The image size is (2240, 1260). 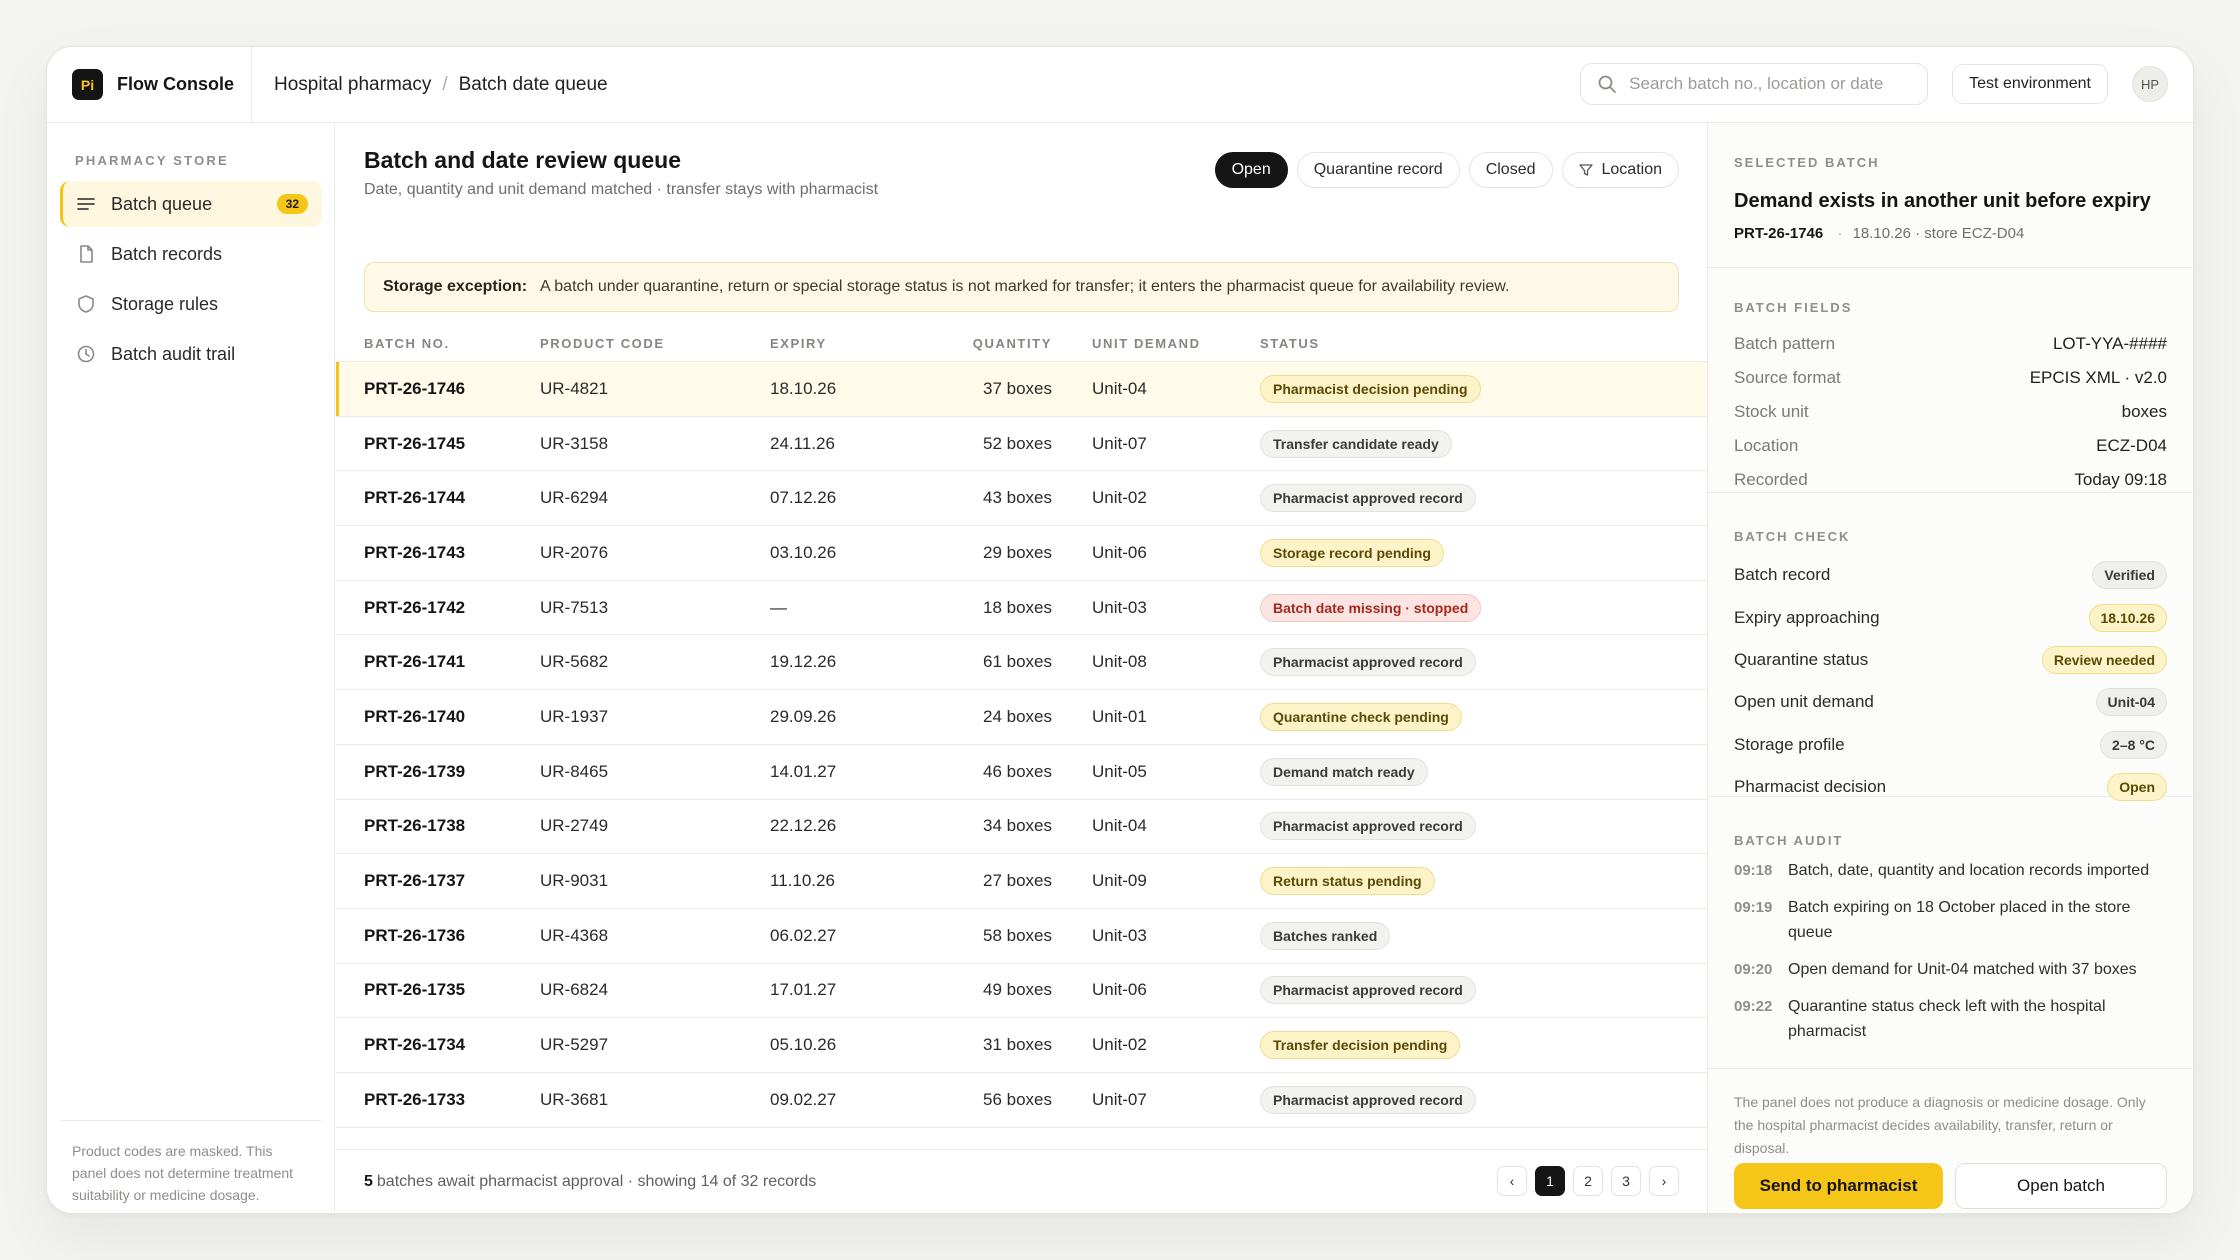 I want to click on open-batch-button: Open batch, so click(x=2061, y=1186).